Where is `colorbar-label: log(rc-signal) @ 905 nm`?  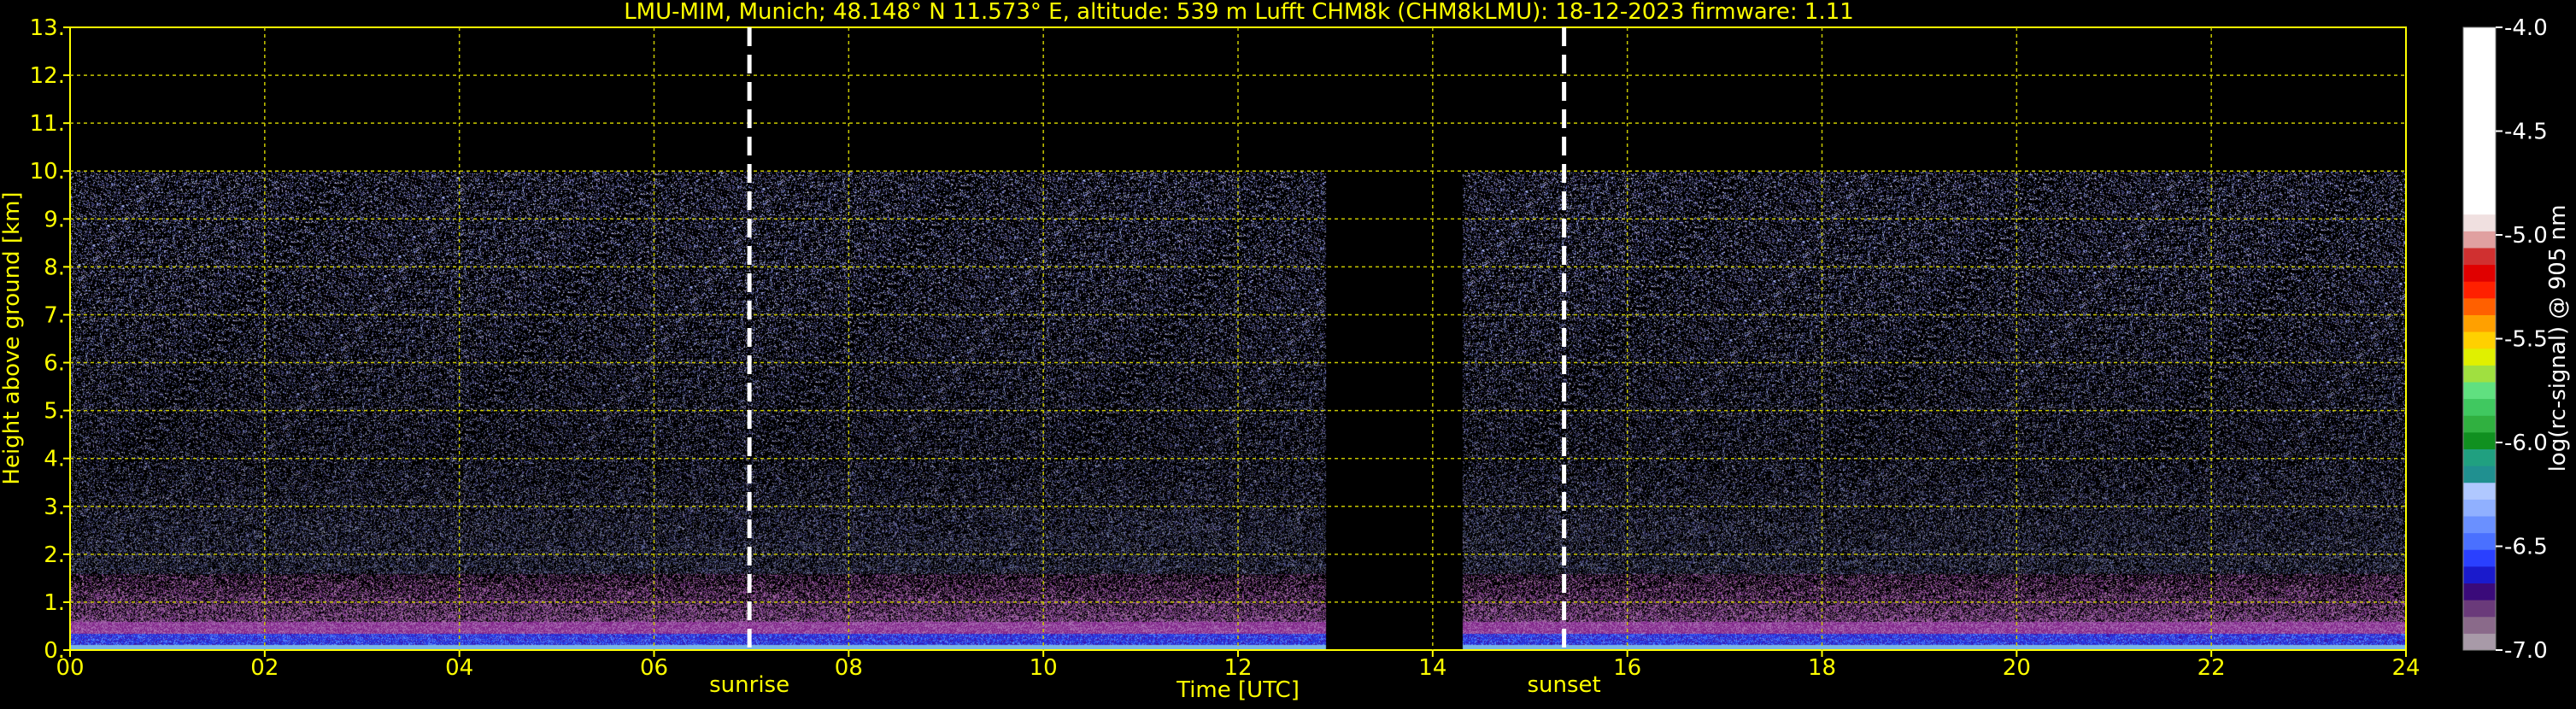
colorbar-label: log(rc-signal) @ 905 nm is located at coordinates (2558, 338).